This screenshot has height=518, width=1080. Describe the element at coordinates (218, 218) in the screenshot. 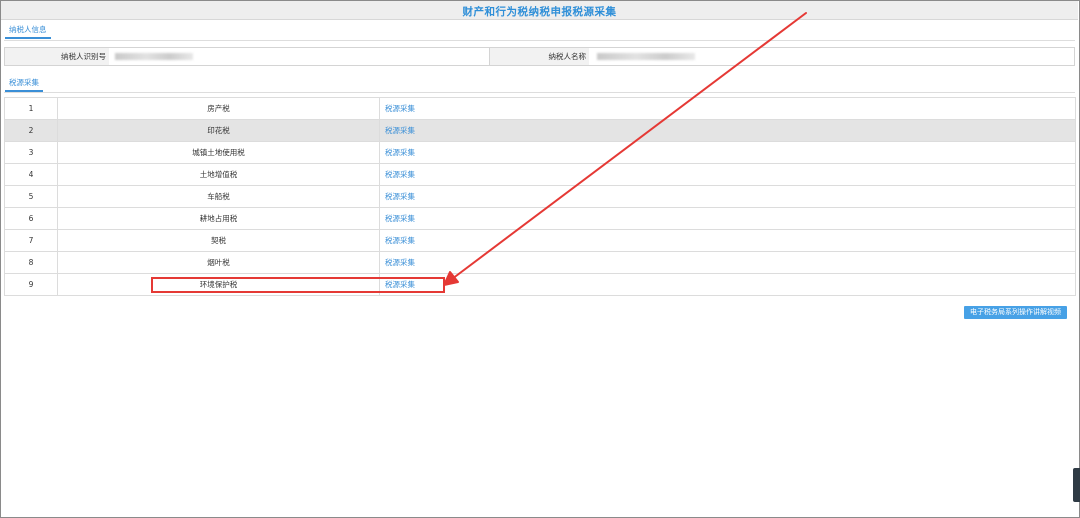

I see `tax-name: 耕地占用税` at that location.